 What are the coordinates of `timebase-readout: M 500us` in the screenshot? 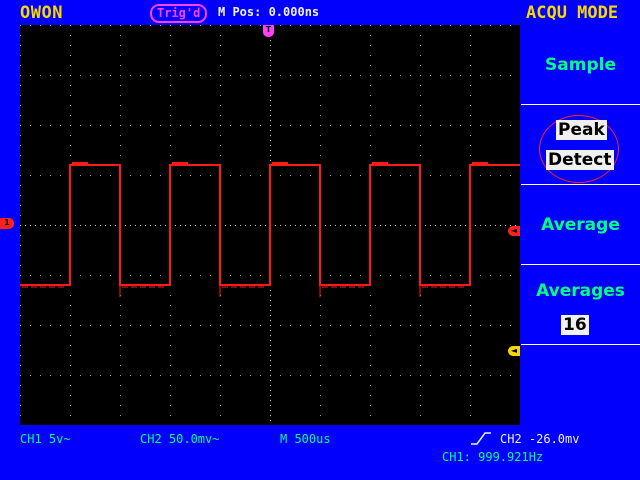 It's located at (305, 439).